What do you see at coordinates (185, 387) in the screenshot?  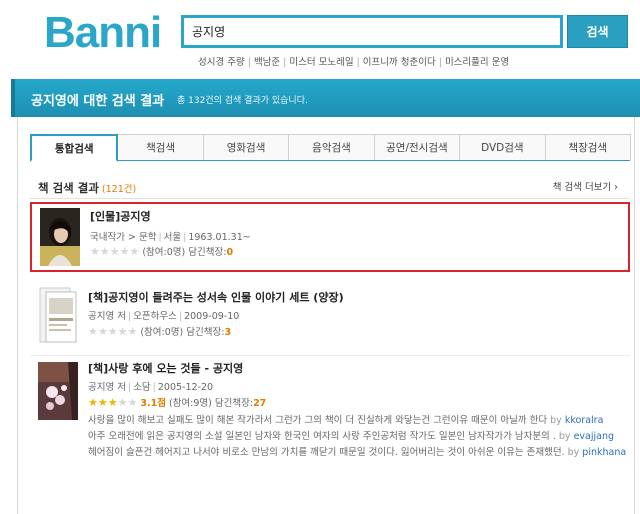 I see `result-date: 2005-12-20` at bounding box center [185, 387].